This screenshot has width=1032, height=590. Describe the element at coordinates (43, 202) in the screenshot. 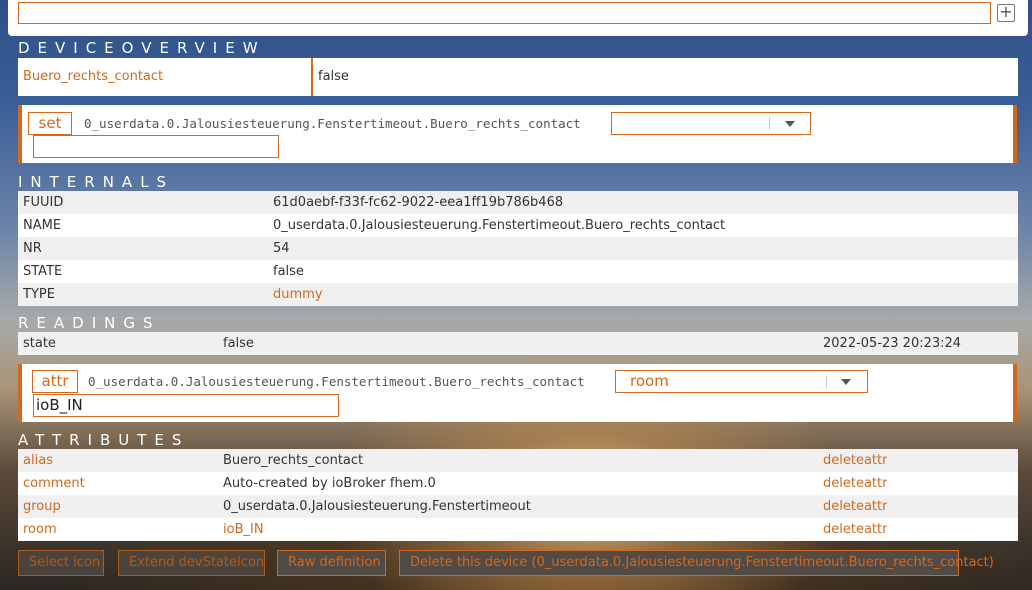

I see `internal-key: FUUID` at that location.